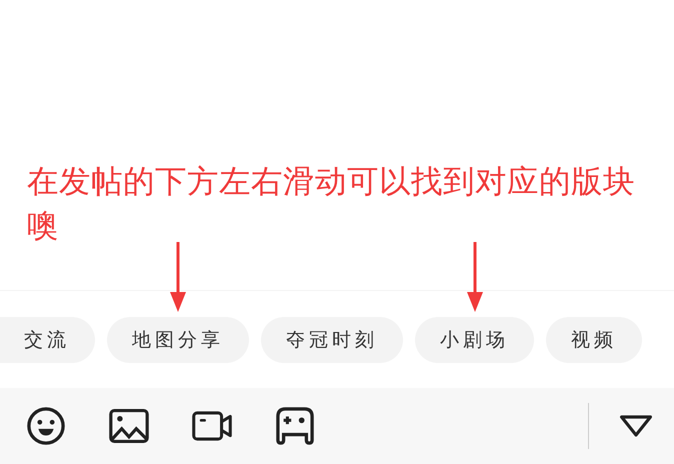 Image resolution: width=674 pixels, height=464 pixels. Describe the element at coordinates (178, 340) in the screenshot. I see `section-chip: 地图分享` at that location.